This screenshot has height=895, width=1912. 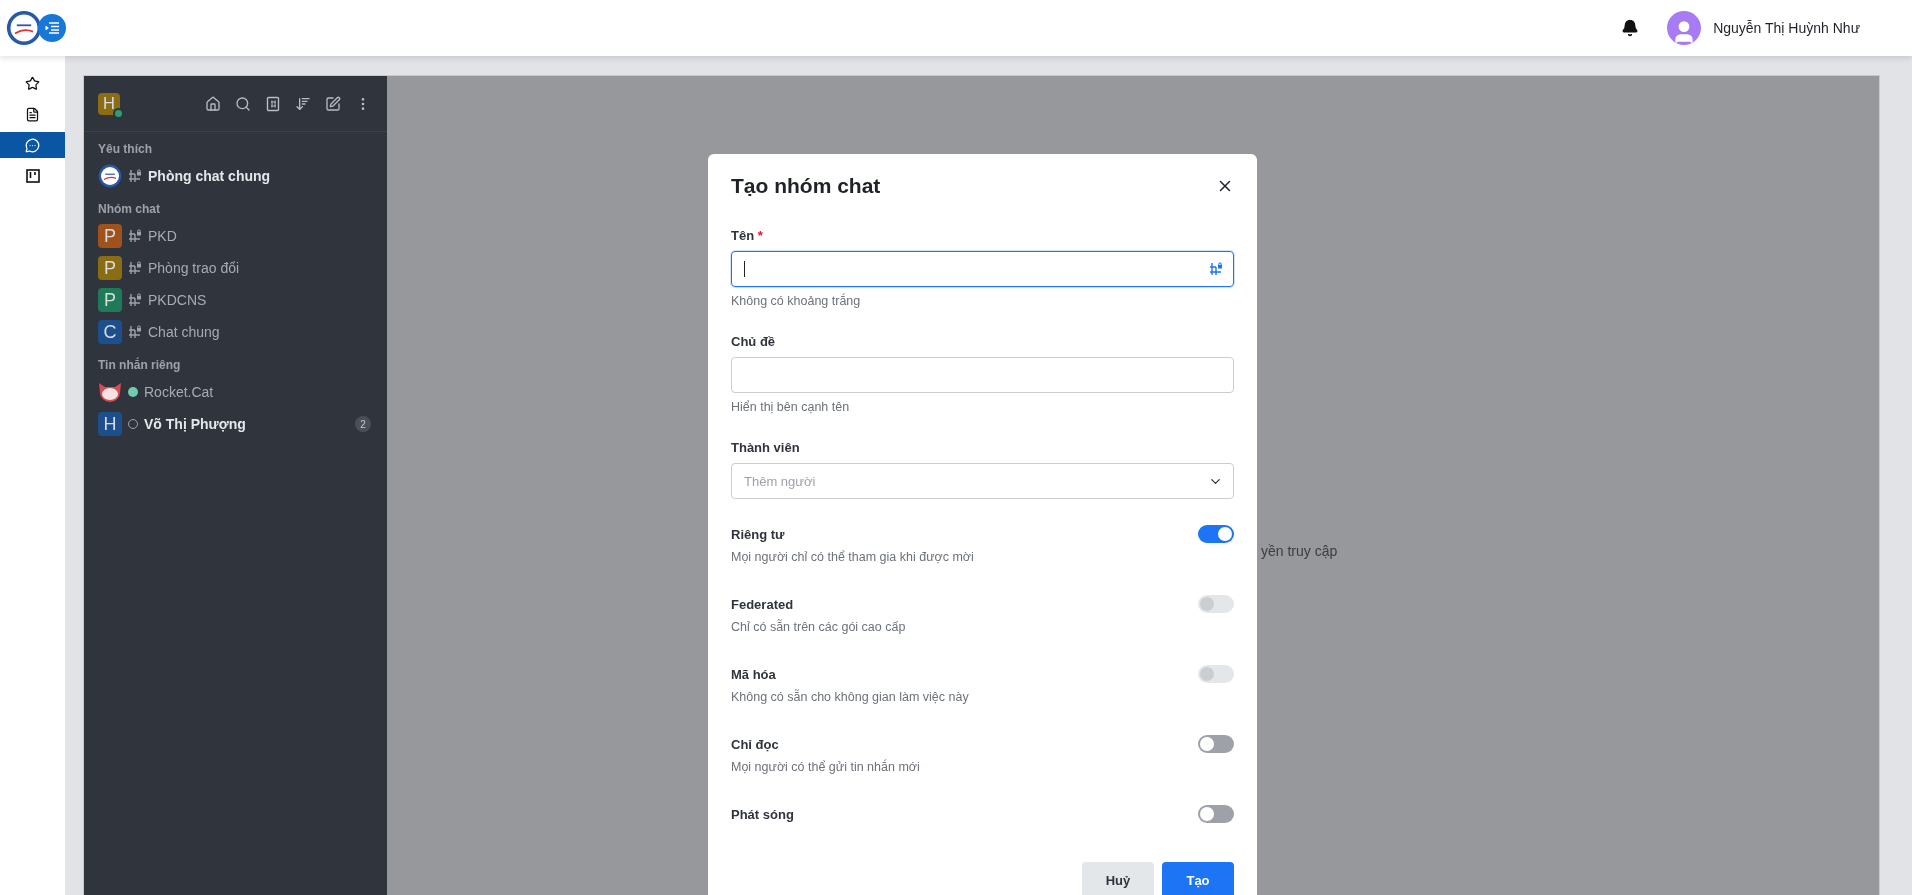 I want to click on user-name: Nguyễn Thị Huỳnh Như, so click(x=1786, y=28).